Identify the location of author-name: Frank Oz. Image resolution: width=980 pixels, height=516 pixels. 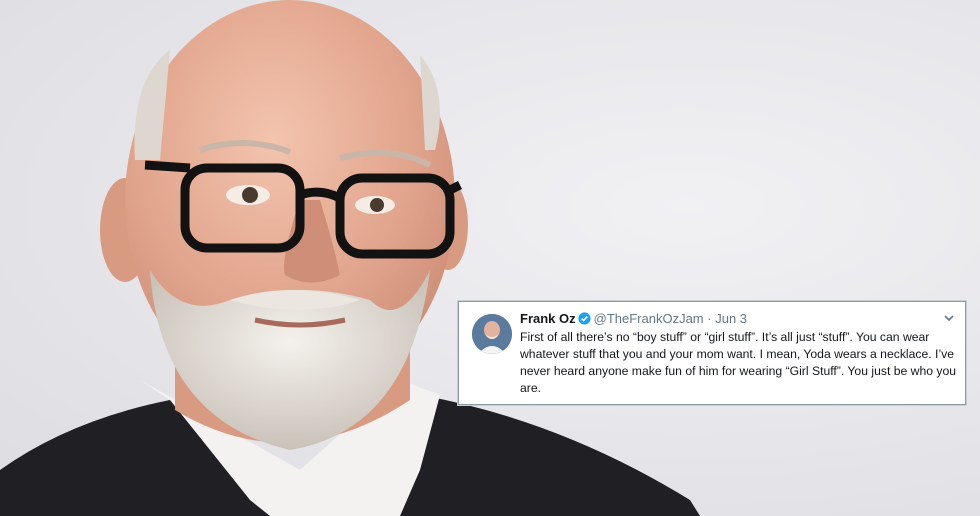
(548, 318).